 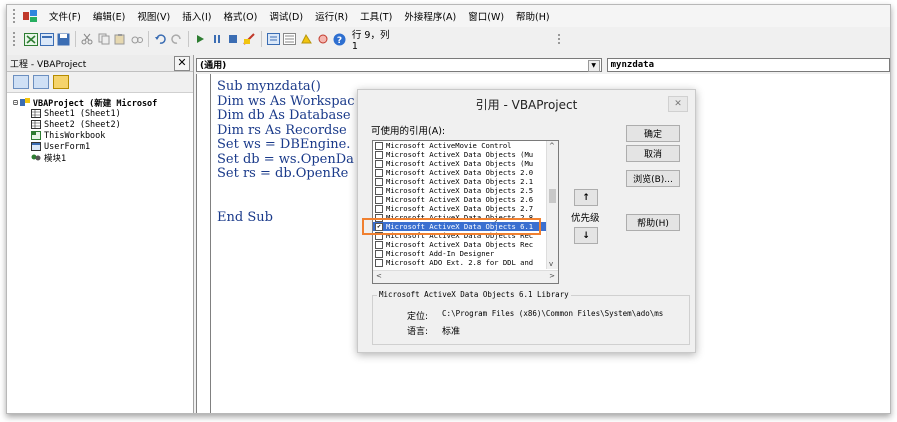 What do you see at coordinates (100, 124) in the screenshot?
I see `tree-item-sheet2: Sheet2 (Sheet2)` at bounding box center [100, 124].